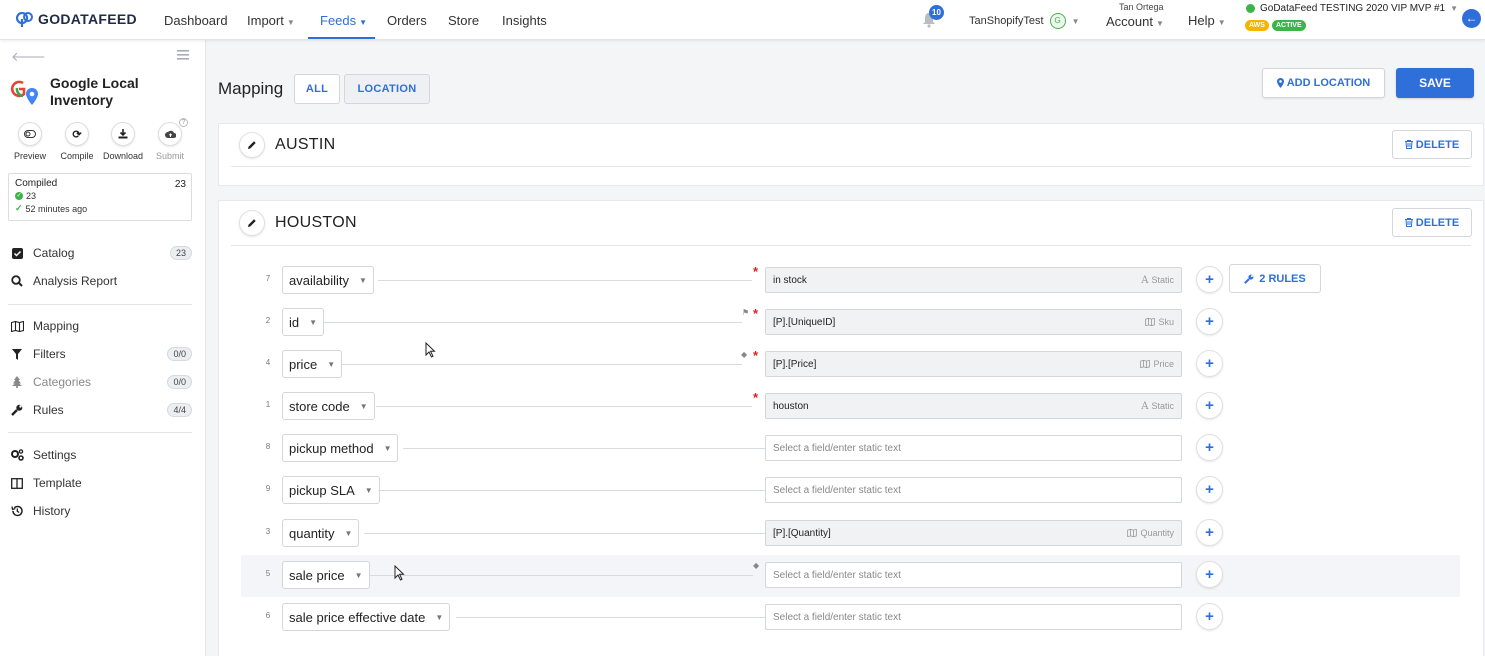 Image resolution: width=1485 pixels, height=656 pixels. Describe the element at coordinates (973, 406) in the screenshot. I see `field-value-input: houston A Static` at that location.